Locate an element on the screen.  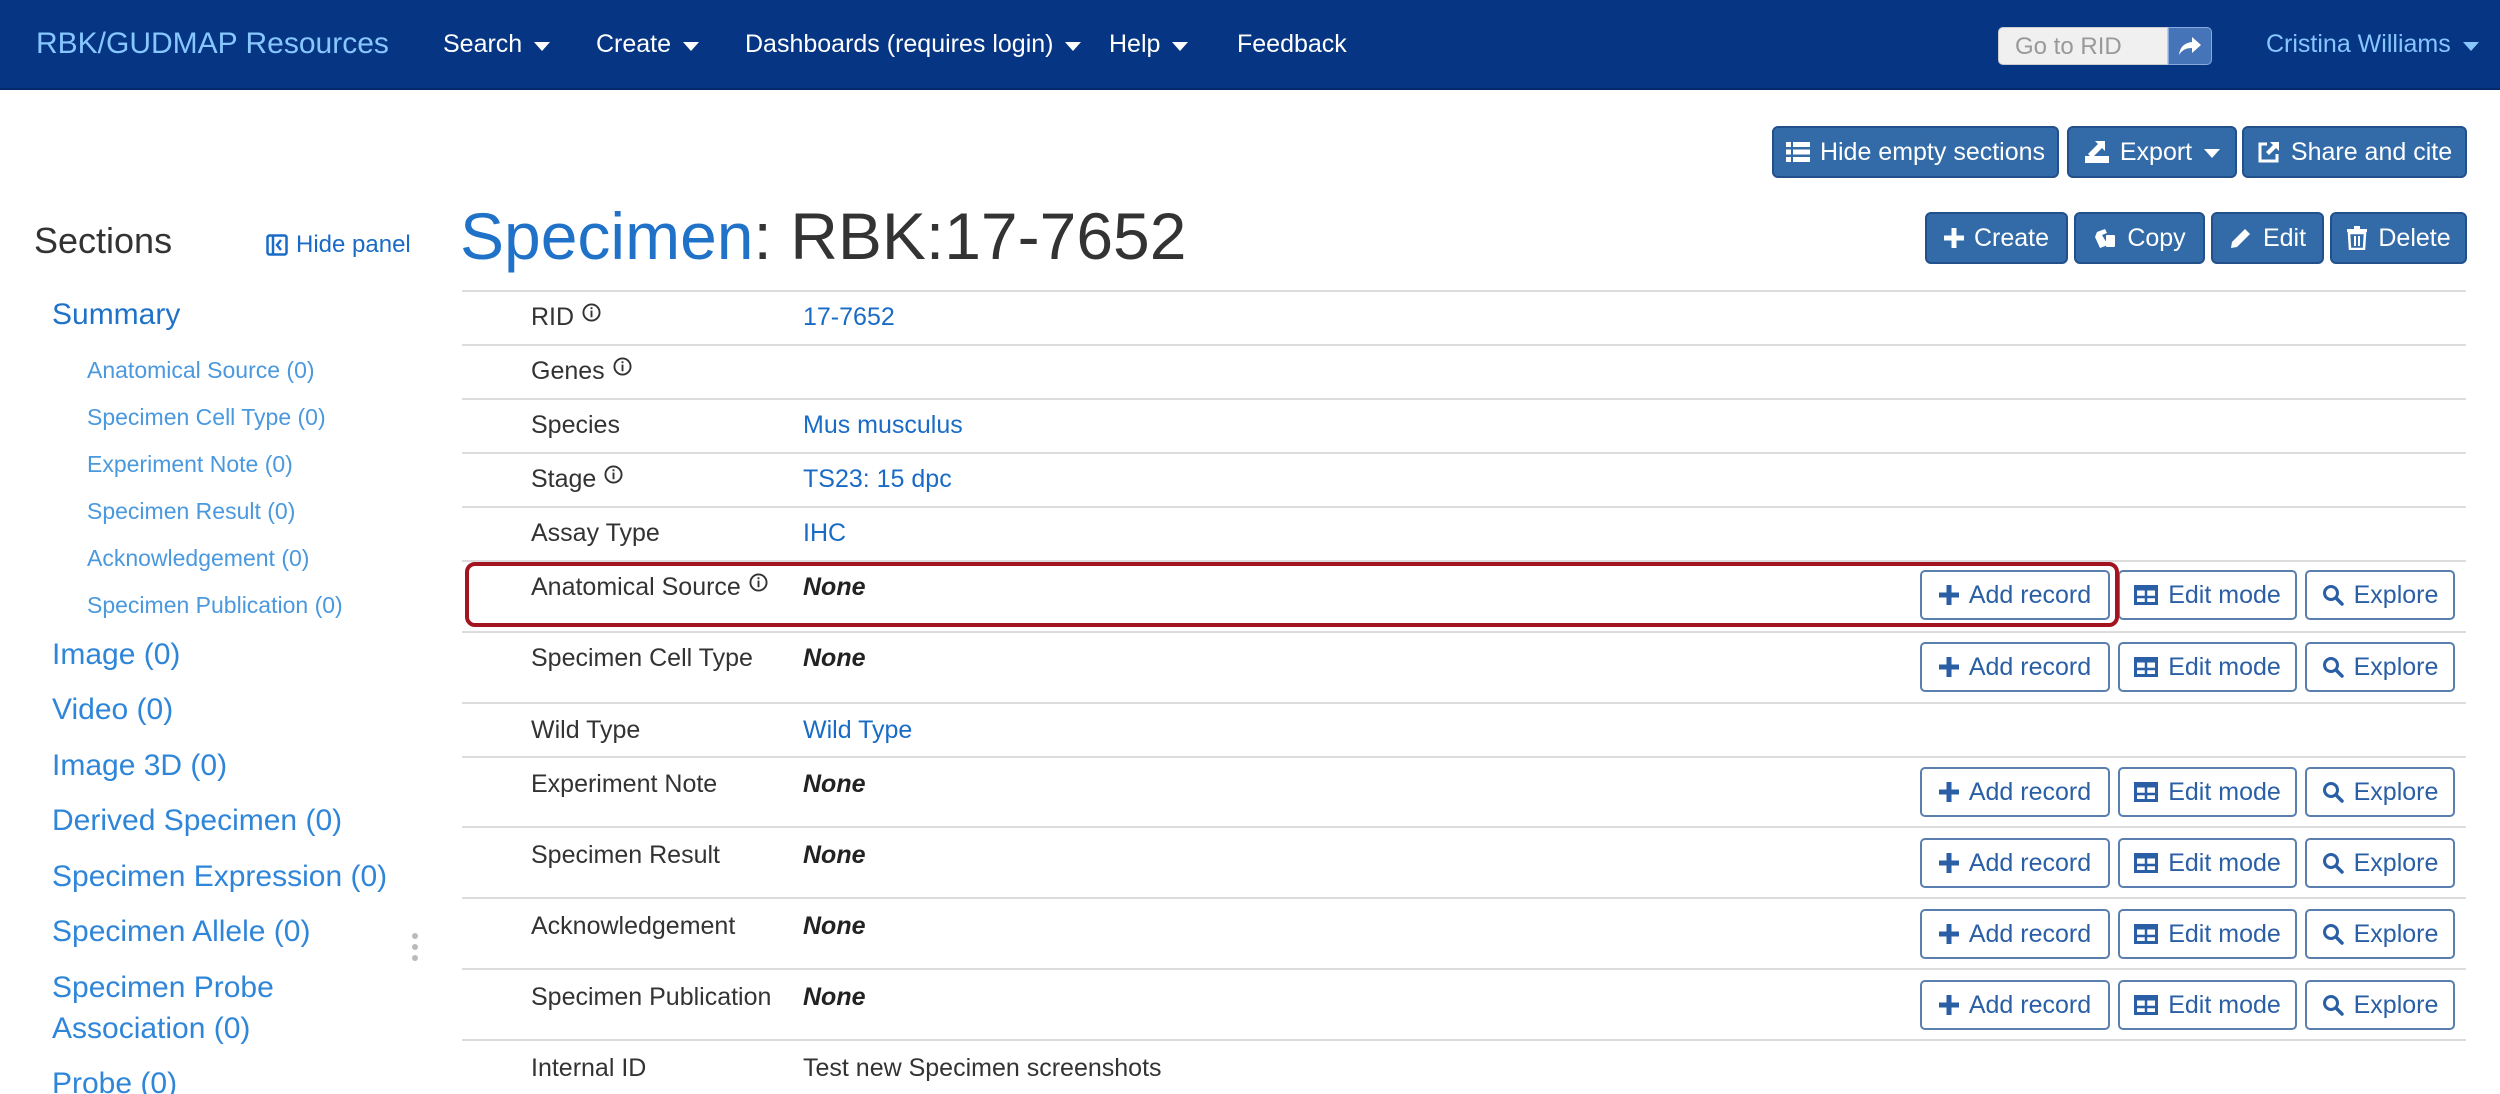
internal-id-label-text: Internal ID is located at coordinates (589, 1068).